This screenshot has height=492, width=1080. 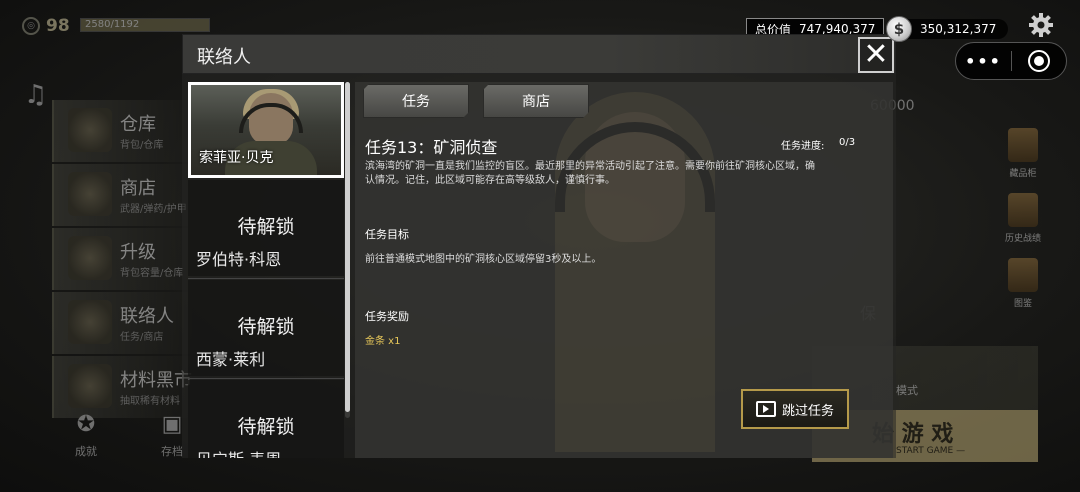 What do you see at coordinates (1022, 239) in the screenshot?
I see `rs-label: 历史战绩` at bounding box center [1022, 239].